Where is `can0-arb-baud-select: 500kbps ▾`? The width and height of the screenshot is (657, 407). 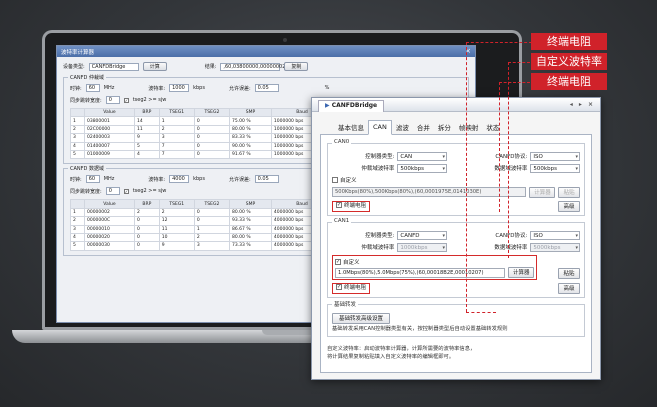 can0-arb-baud-select: 500kbps ▾ is located at coordinates (422, 168).